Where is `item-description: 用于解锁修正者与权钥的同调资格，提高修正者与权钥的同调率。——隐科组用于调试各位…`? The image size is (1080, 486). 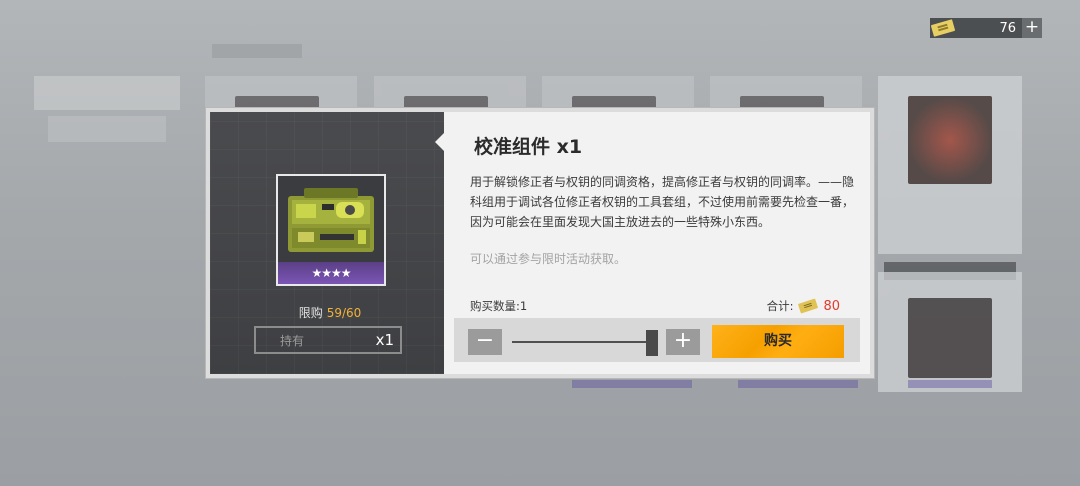 item-description: 用于解锁修正者与权钥的同调资格，提高修正者与权钥的同调率。——隐科组用于调试各位… is located at coordinates (662, 202).